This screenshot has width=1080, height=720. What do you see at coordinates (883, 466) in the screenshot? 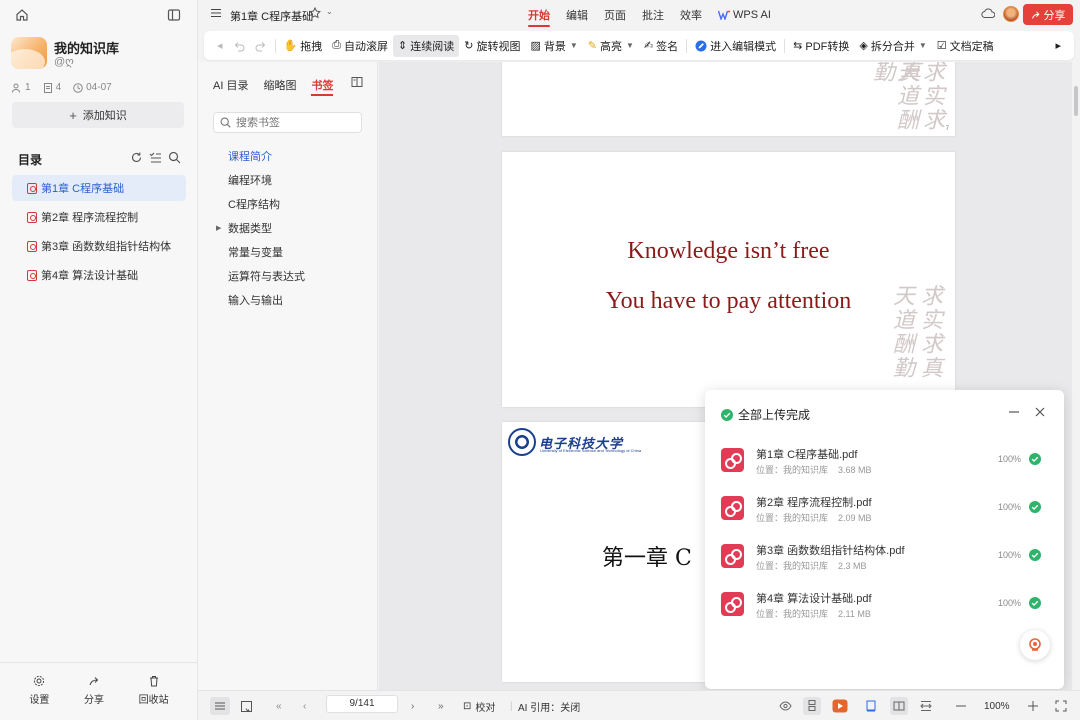
I see `upload-item: 第1章 C程序基础.pdf 位置：我的知识库 3.68 MB 100%` at bounding box center [883, 466].